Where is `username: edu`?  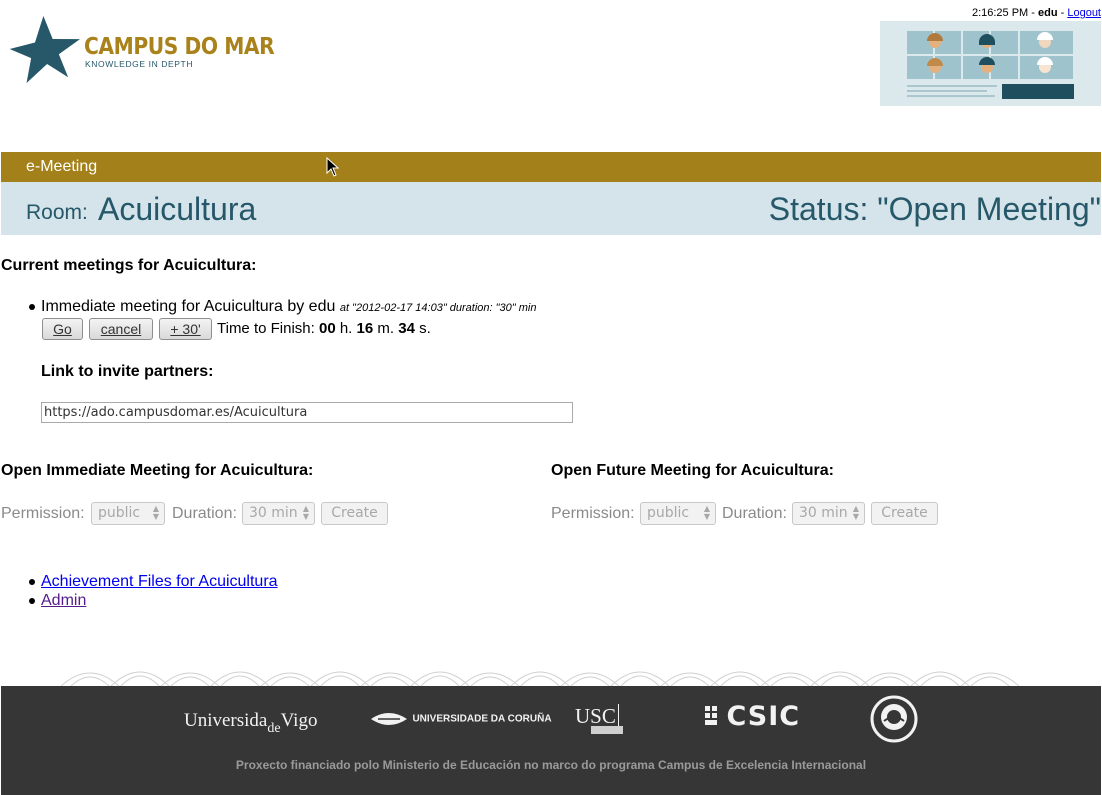
username: edu is located at coordinates (1048, 13).